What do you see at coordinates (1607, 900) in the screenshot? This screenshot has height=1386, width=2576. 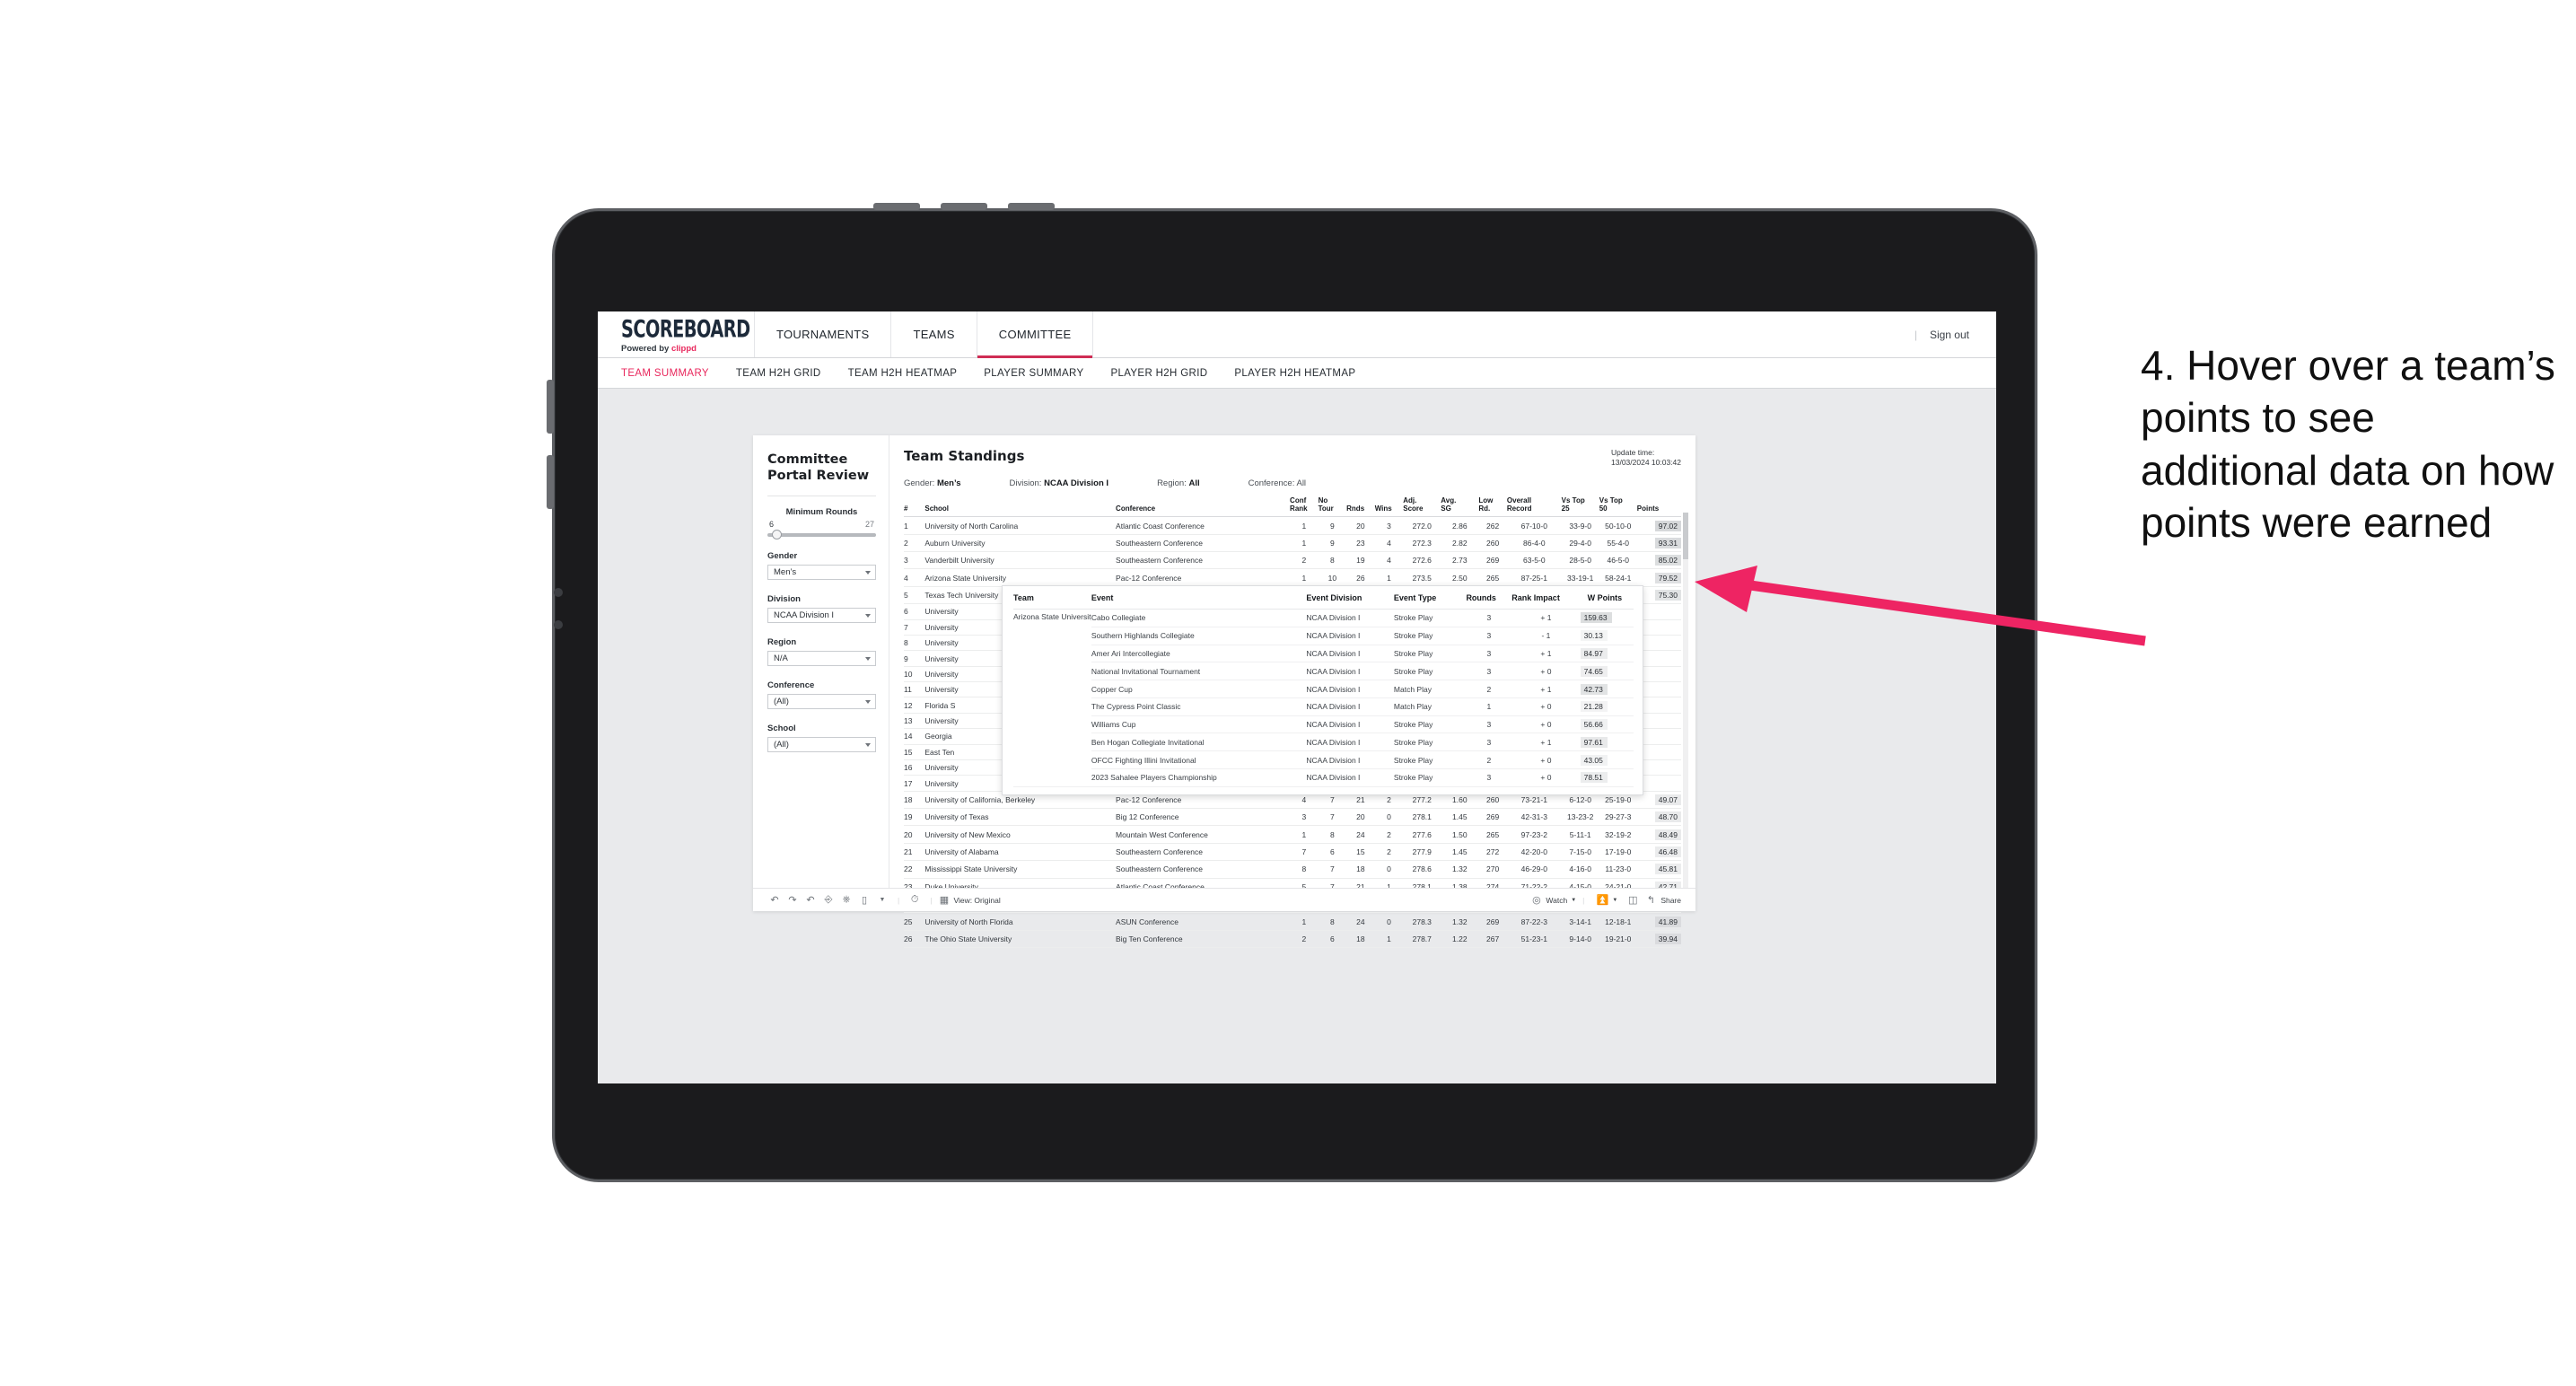 I see `download-button: ⏫ ▼` at bounding box center [1607, 900].